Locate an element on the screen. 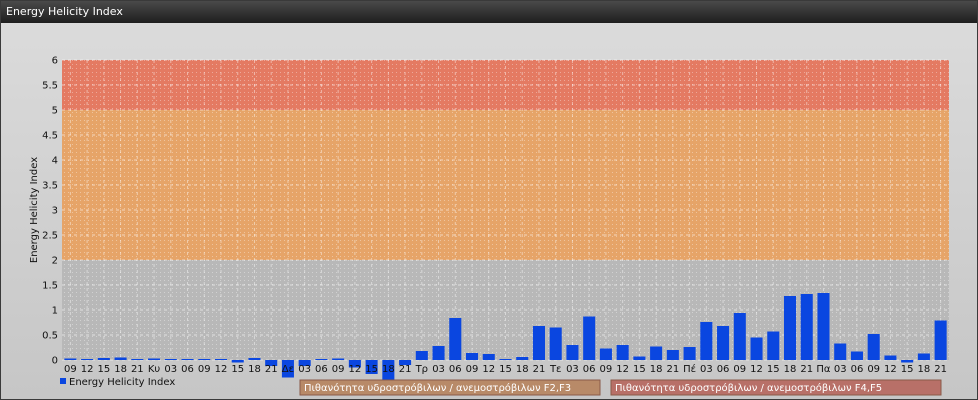  y-tick-label: 1.5 is located at coordinates (50, 286).